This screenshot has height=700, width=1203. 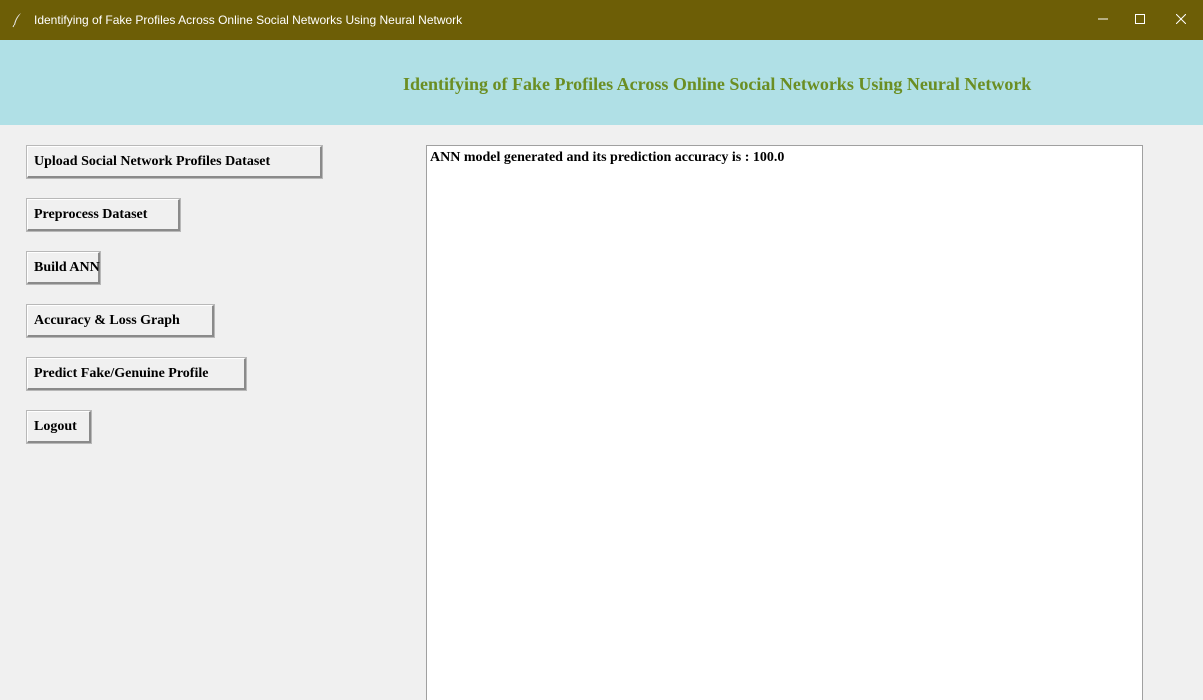 I want to click on maximize-button, so click(x=1140, y=20).